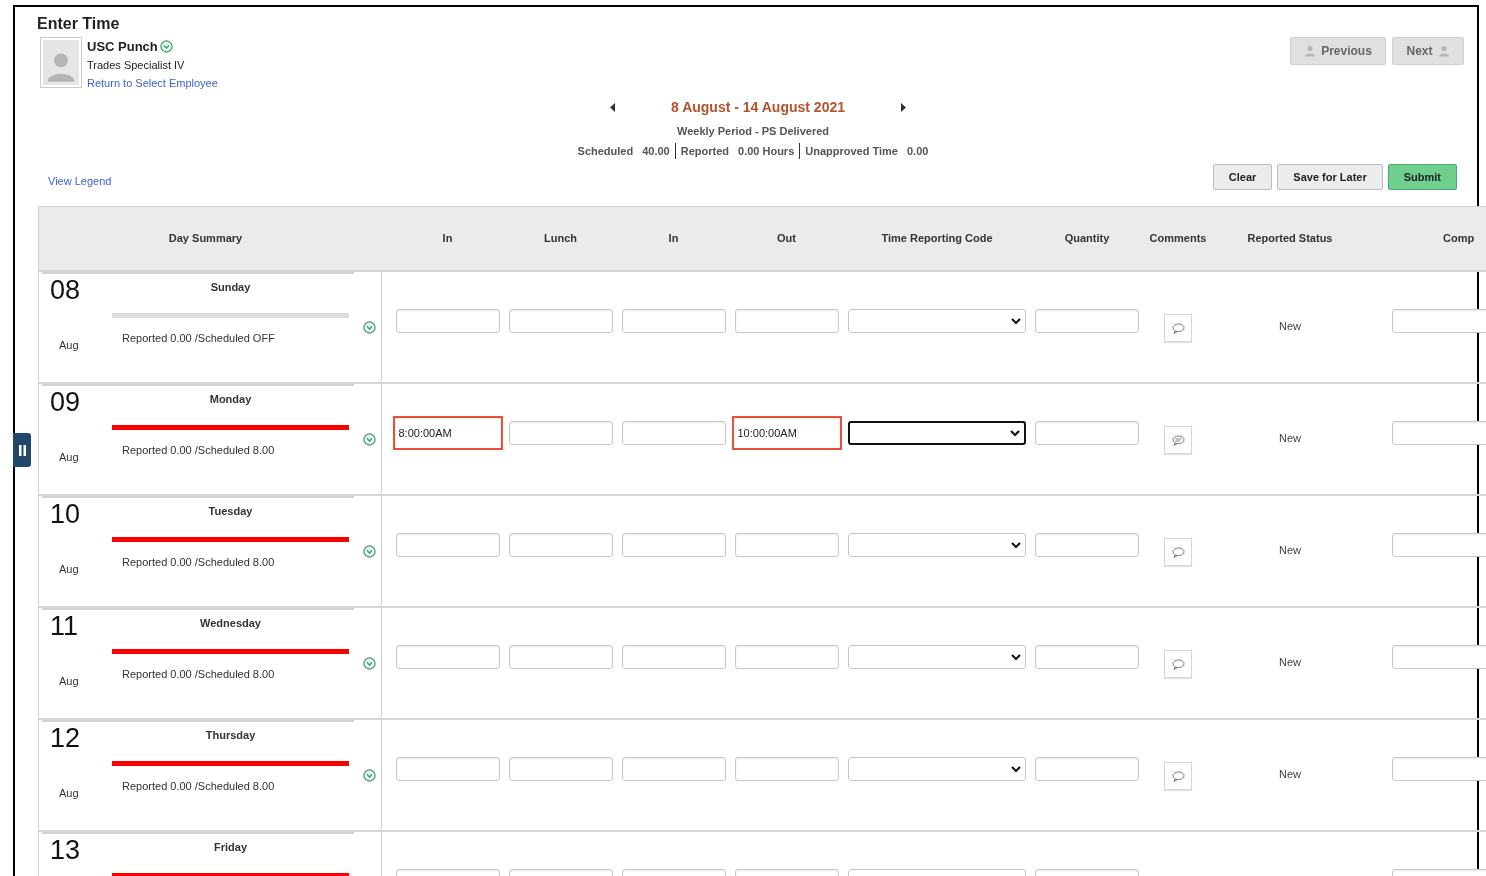 The height and width of the screenshot is (876, 1486). I want to click on day-number: 11, so click(64, 626).